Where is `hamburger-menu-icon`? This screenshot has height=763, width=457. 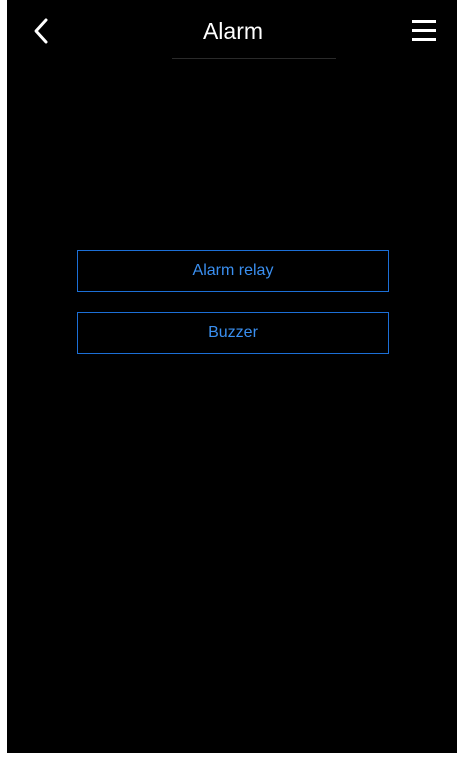
hamburger-menu-icon is located at coordinates (424, 21).